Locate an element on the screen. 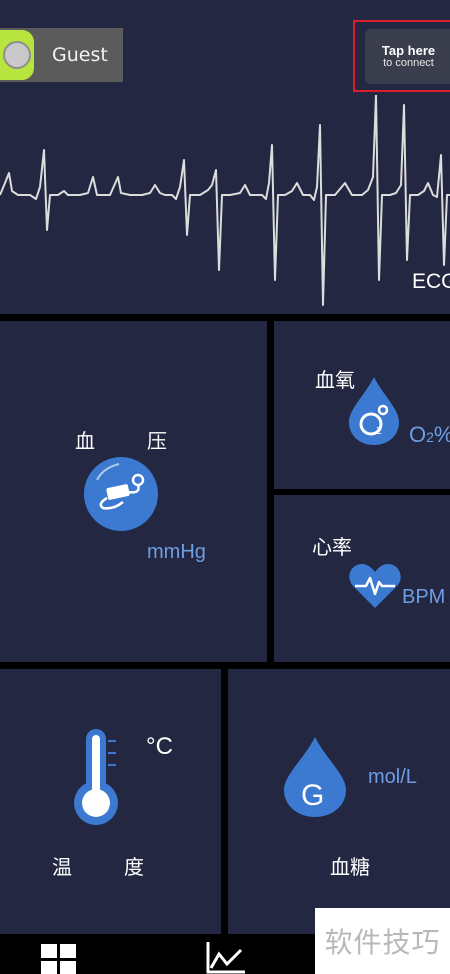 This screenshot has height=974, width=450. svg-text: 2 is located at coordinates (379, 431).